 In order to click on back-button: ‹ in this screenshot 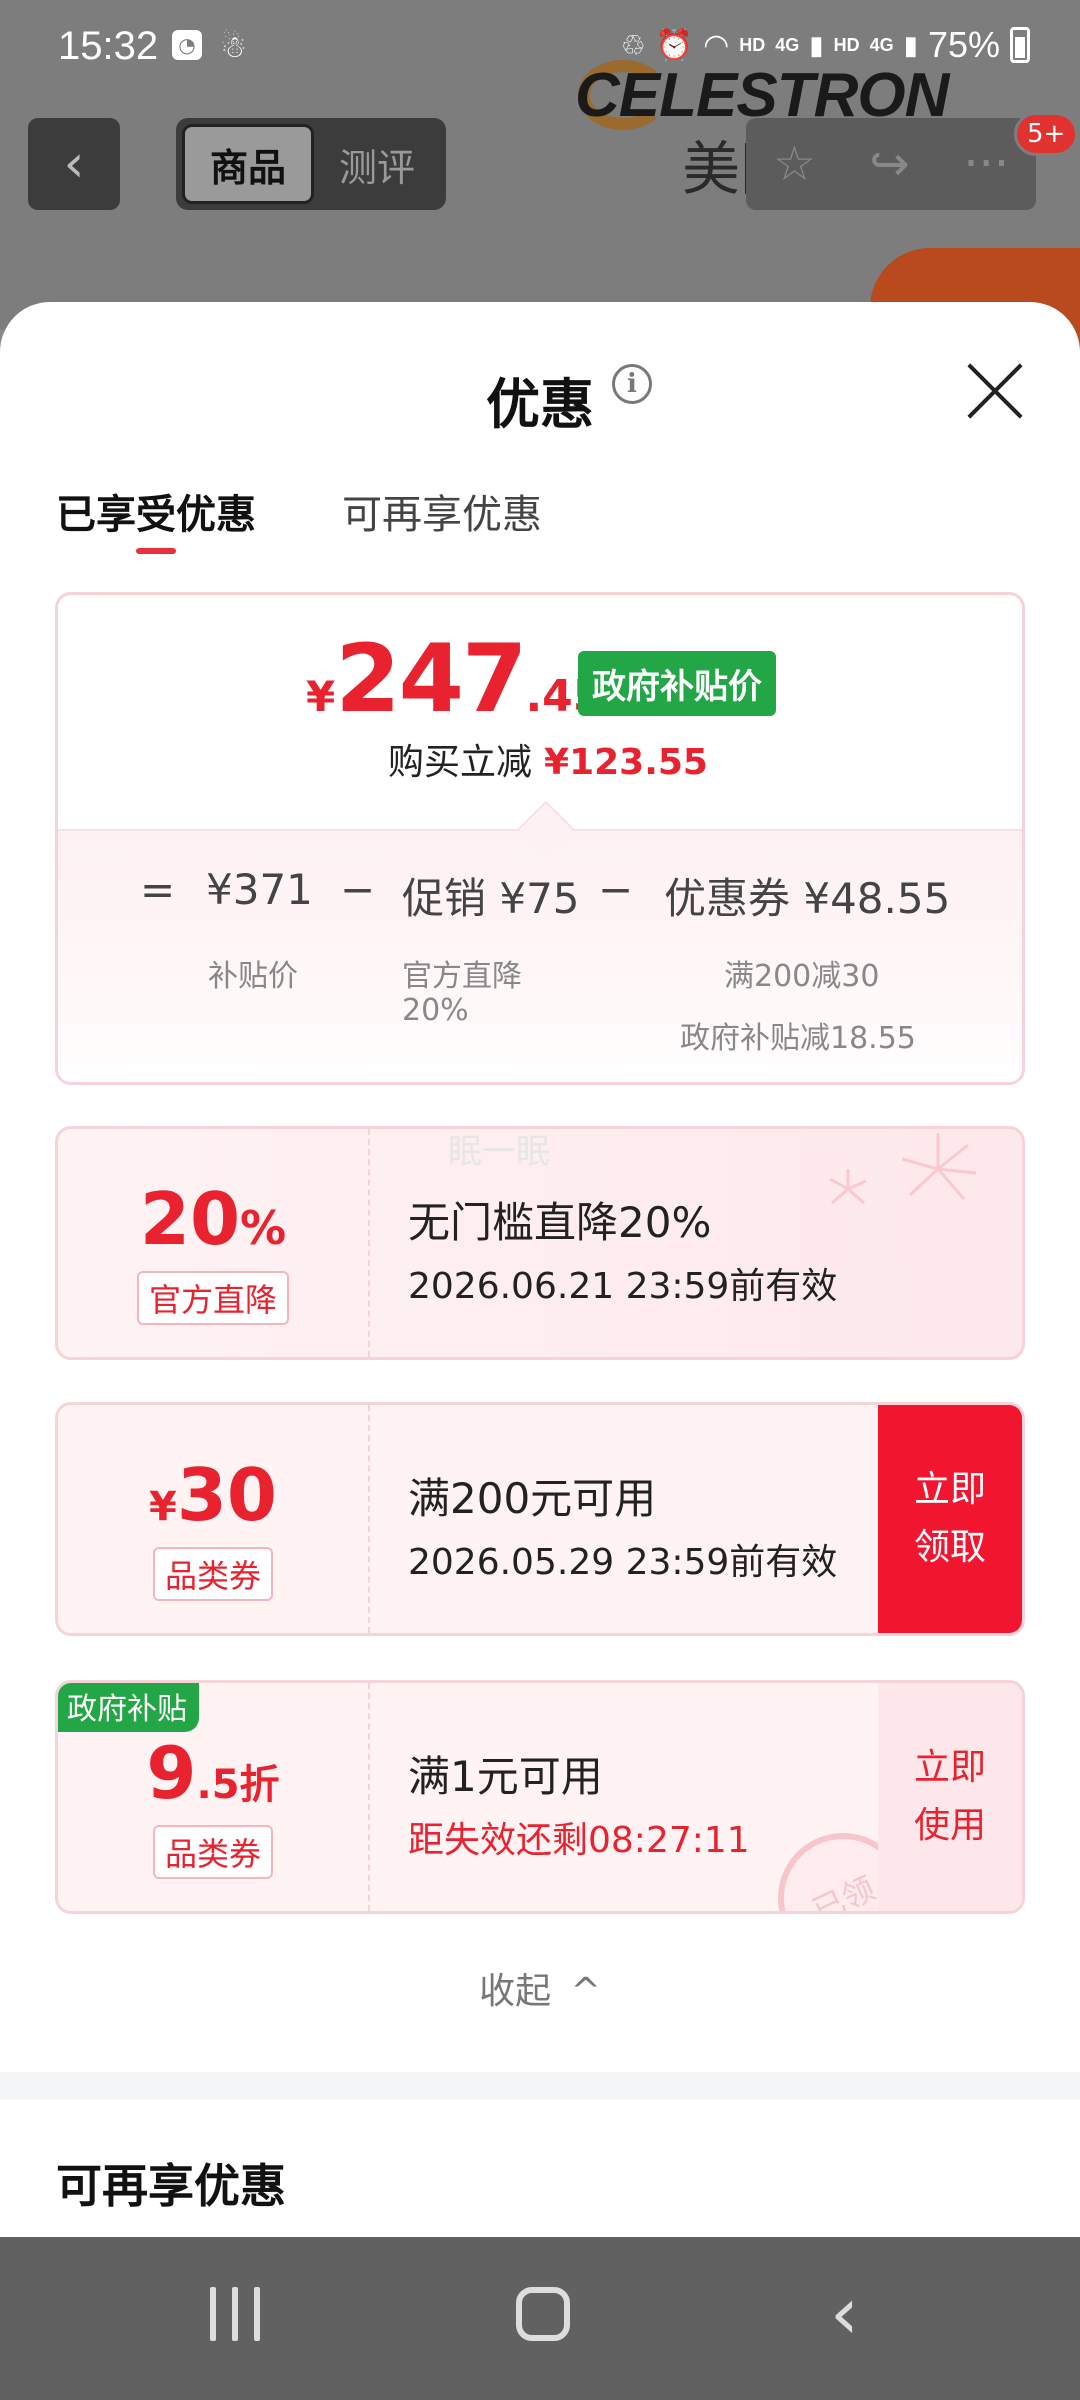, I will do `click(74, 164)`.